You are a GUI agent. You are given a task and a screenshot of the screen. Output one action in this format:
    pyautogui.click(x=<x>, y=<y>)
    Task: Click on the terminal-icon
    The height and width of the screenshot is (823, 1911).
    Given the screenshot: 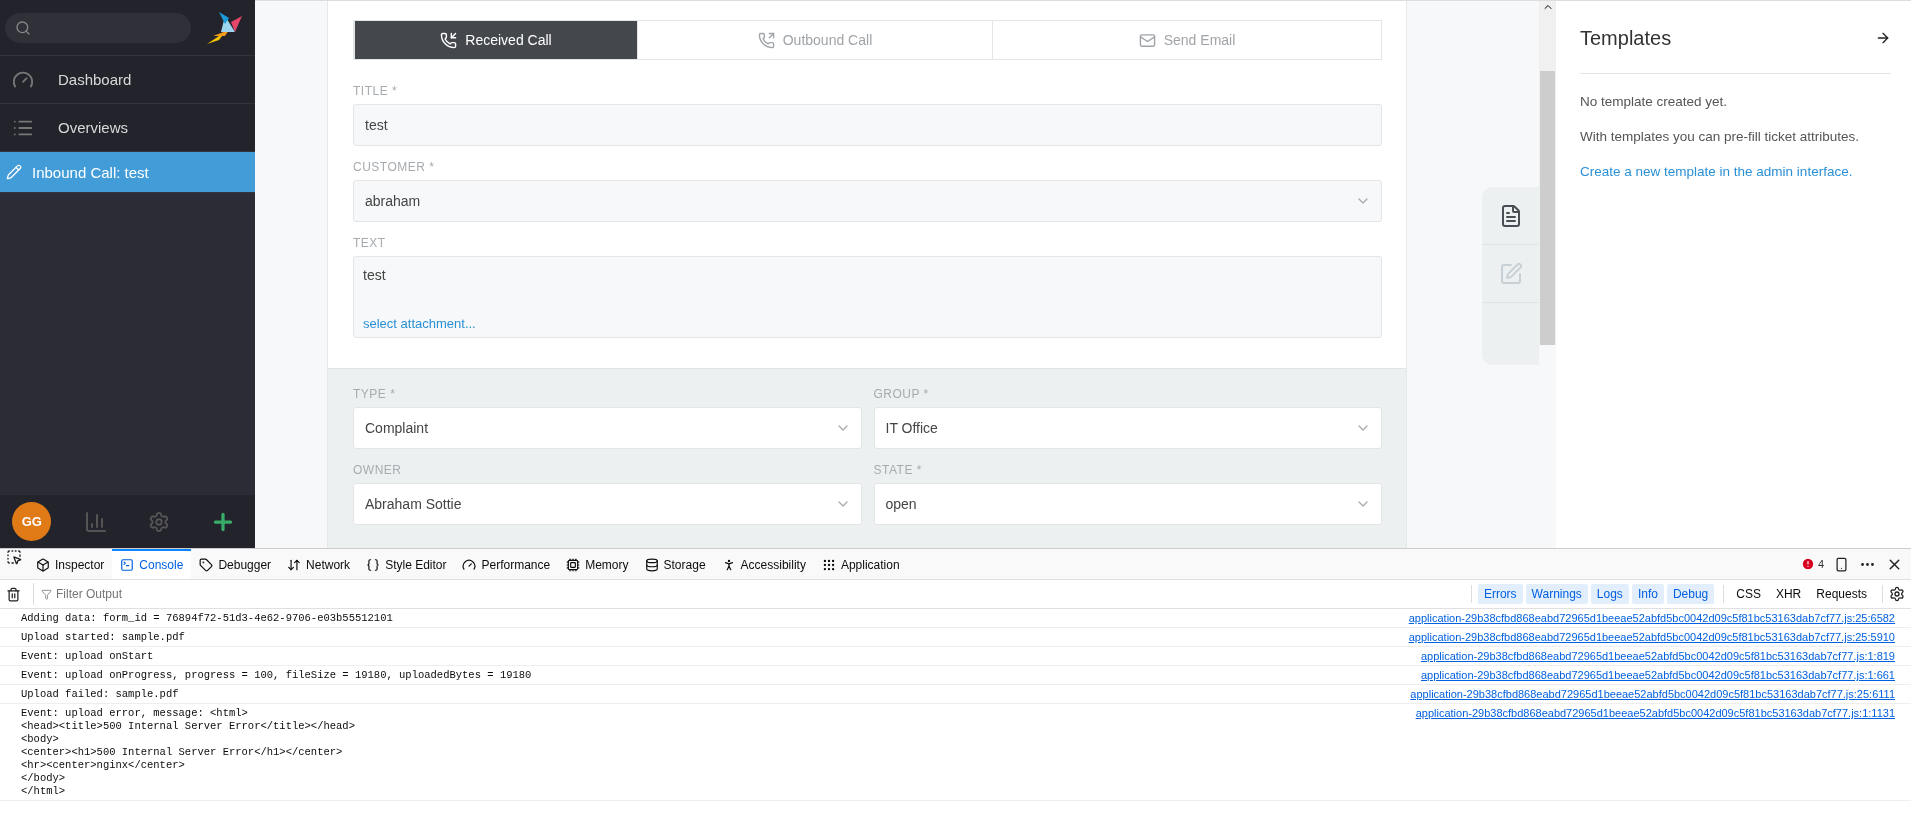 What is the action you would take?
    pyautogui.click(x=127, y=565)
    